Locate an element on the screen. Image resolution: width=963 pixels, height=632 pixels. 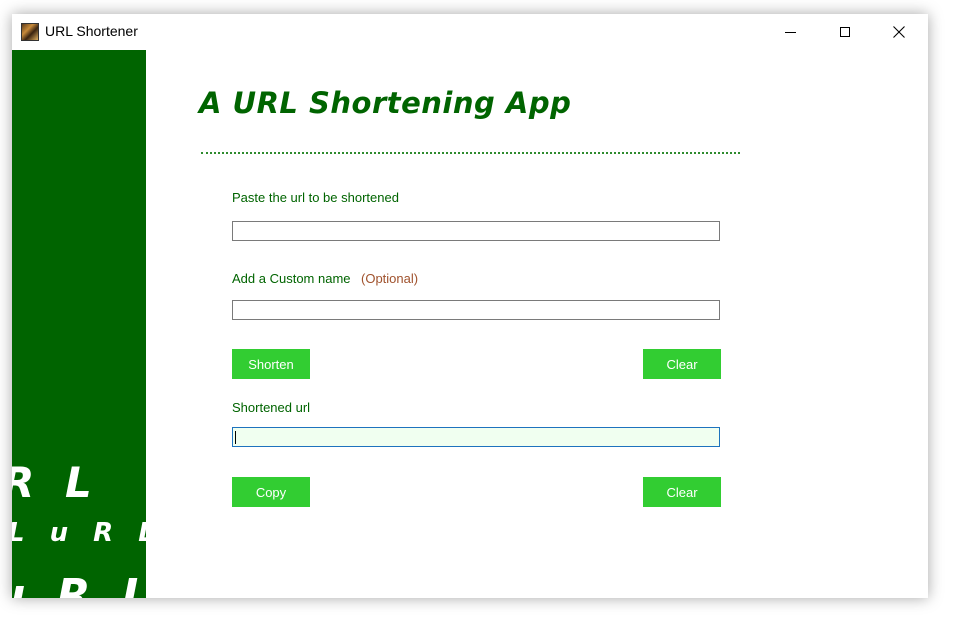
maximize-button is located at coordinates (845, 32).